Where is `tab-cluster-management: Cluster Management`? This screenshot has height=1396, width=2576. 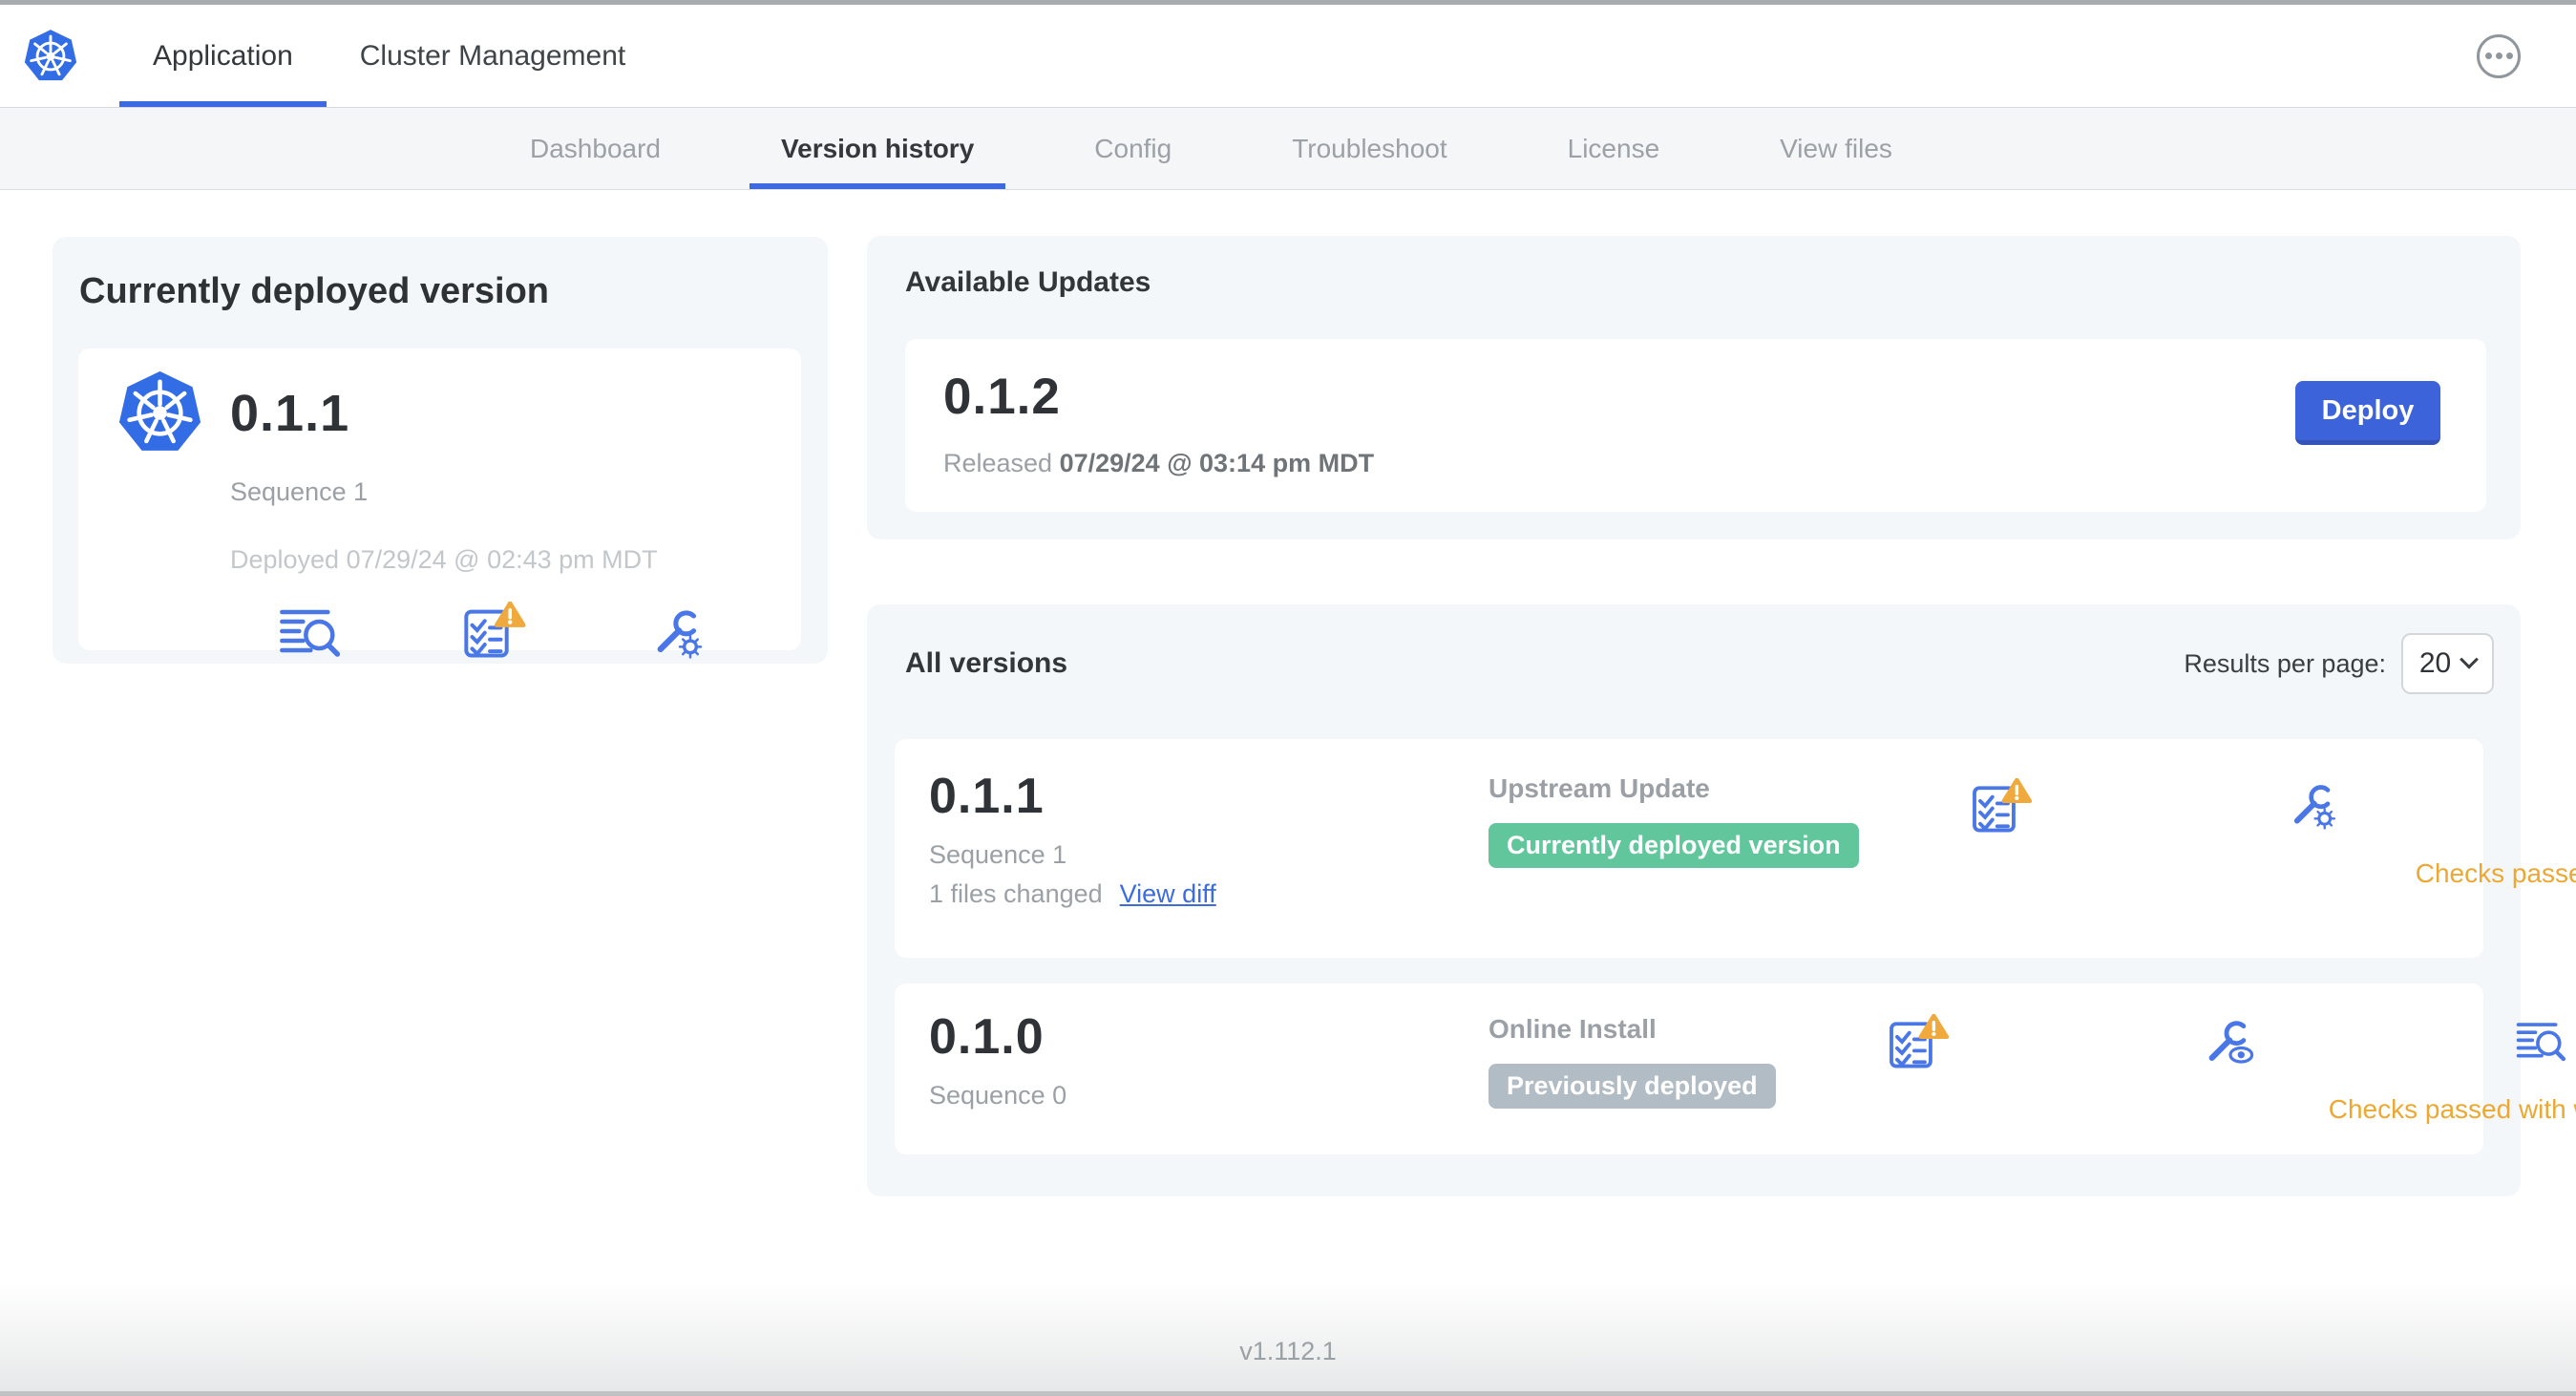 tab-cluster-management: Cluster Management is located at coordinates (493, 56).